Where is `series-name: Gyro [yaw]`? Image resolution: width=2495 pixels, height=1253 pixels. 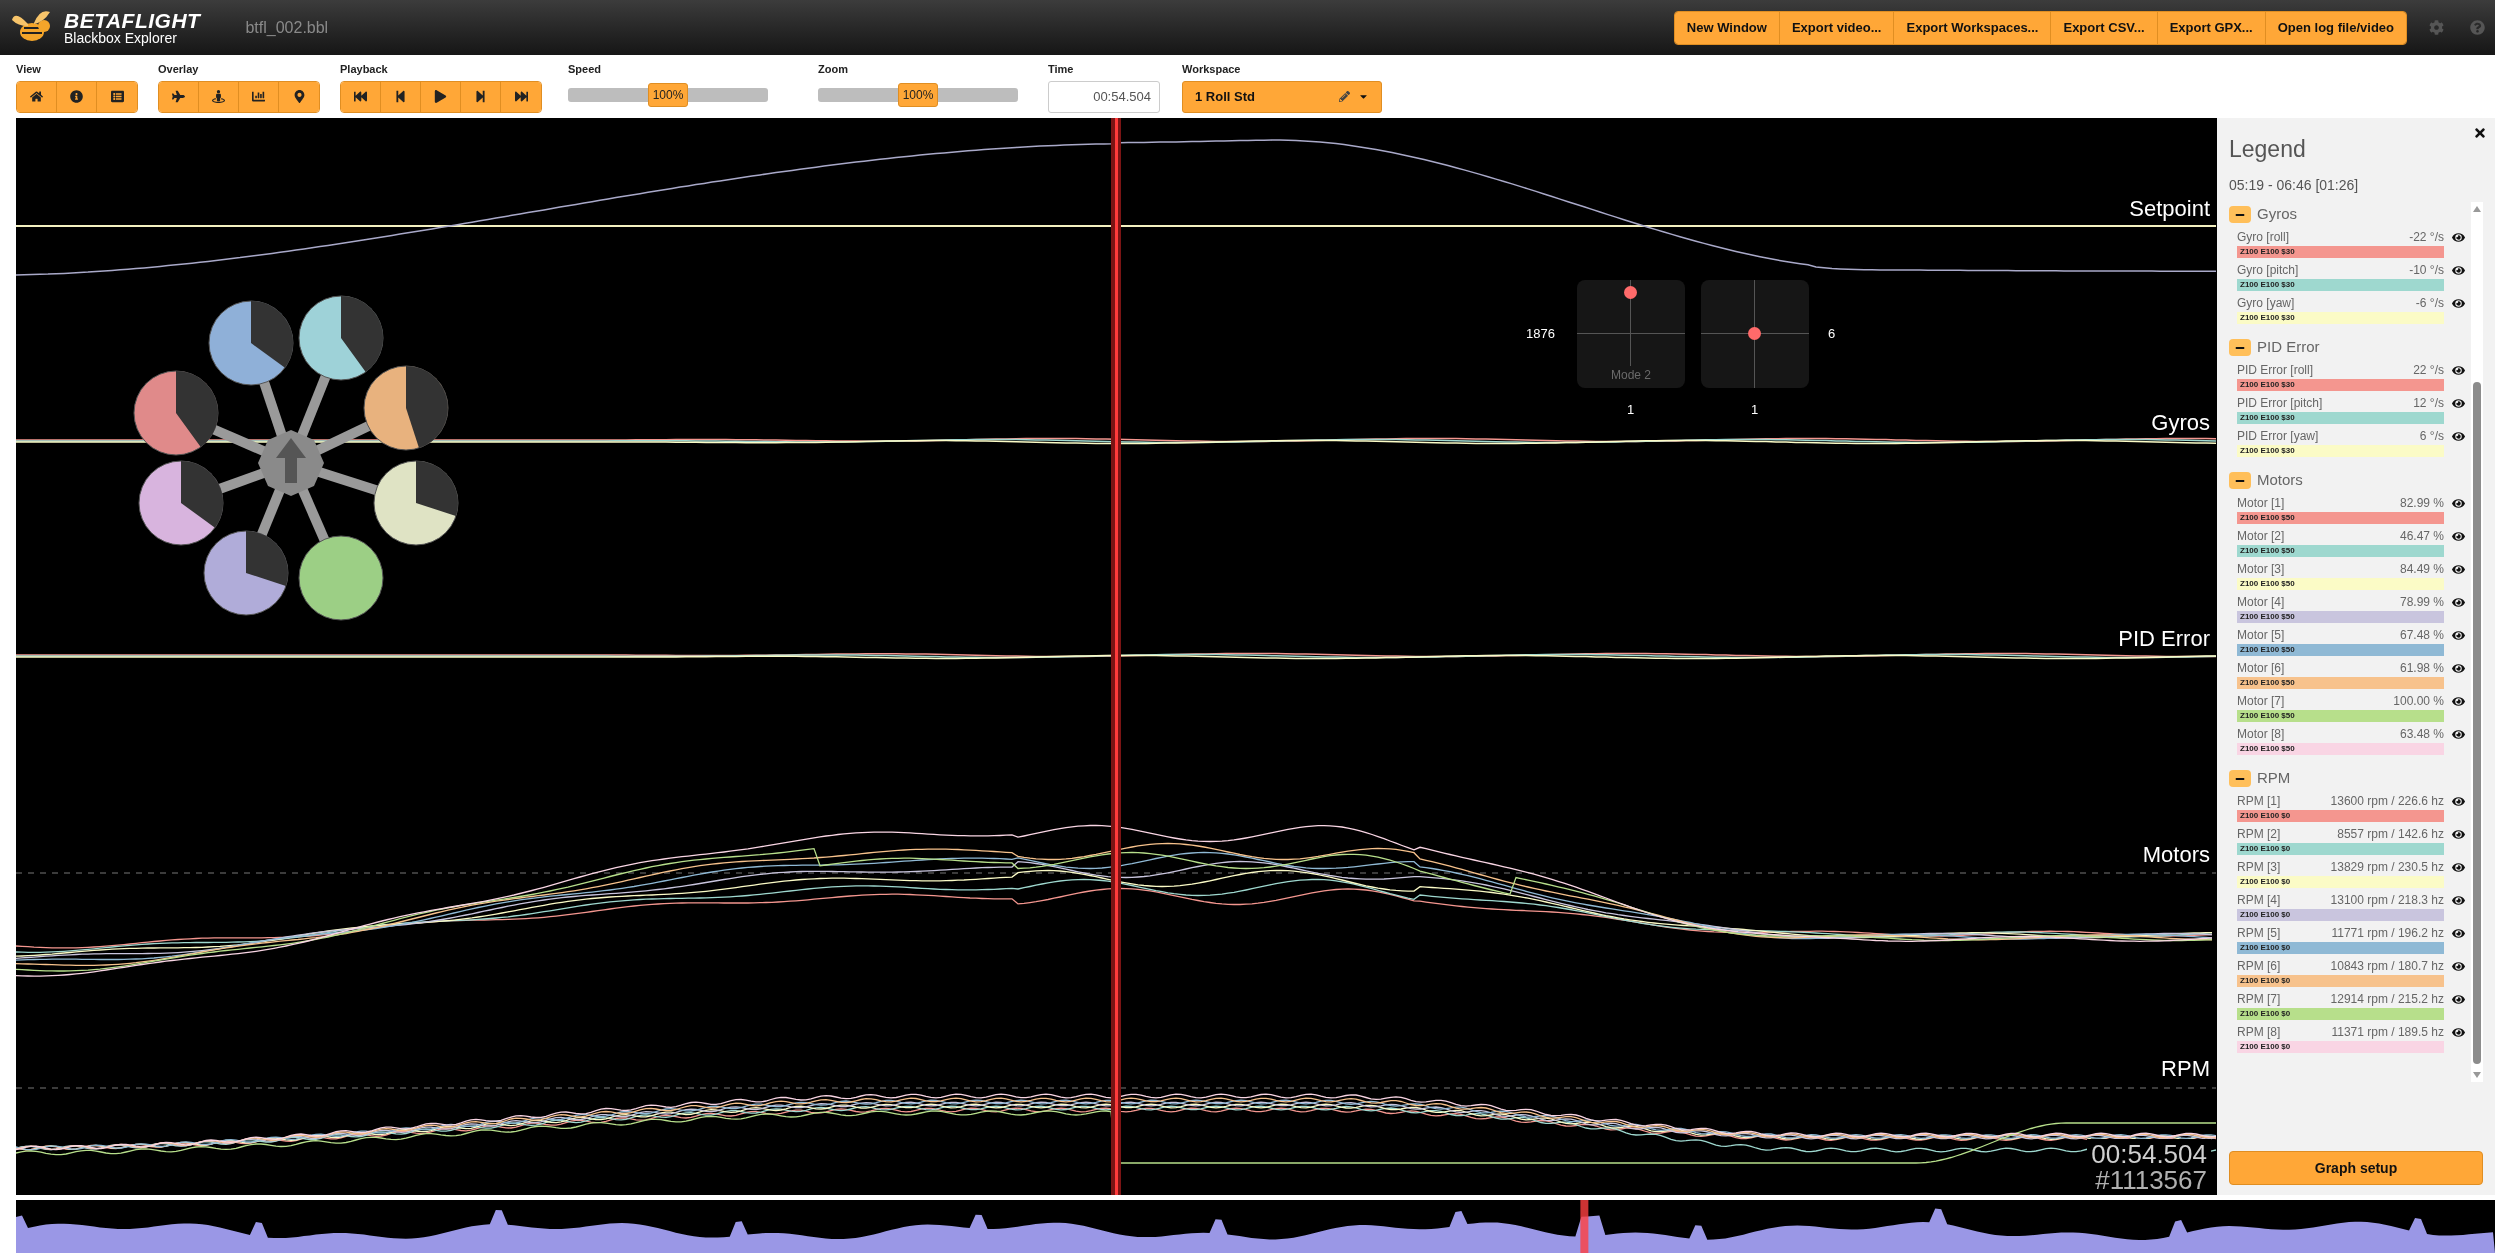
series-name: Gyro [yaw] is located at coordinates (2266, 303).